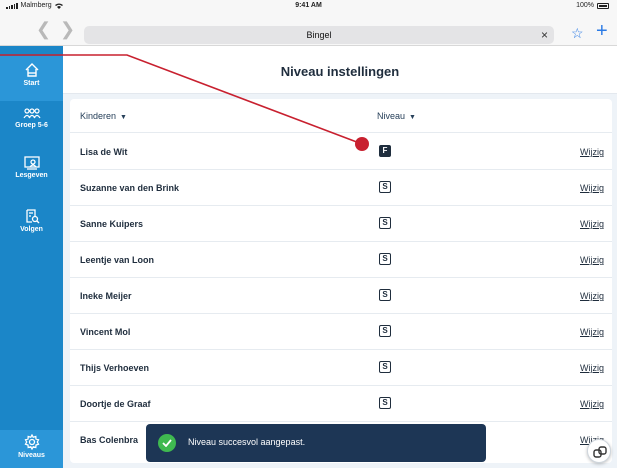 The height and width of the screenshot is (468, 617). I want to click on floating-action-button, so click(599, 451).